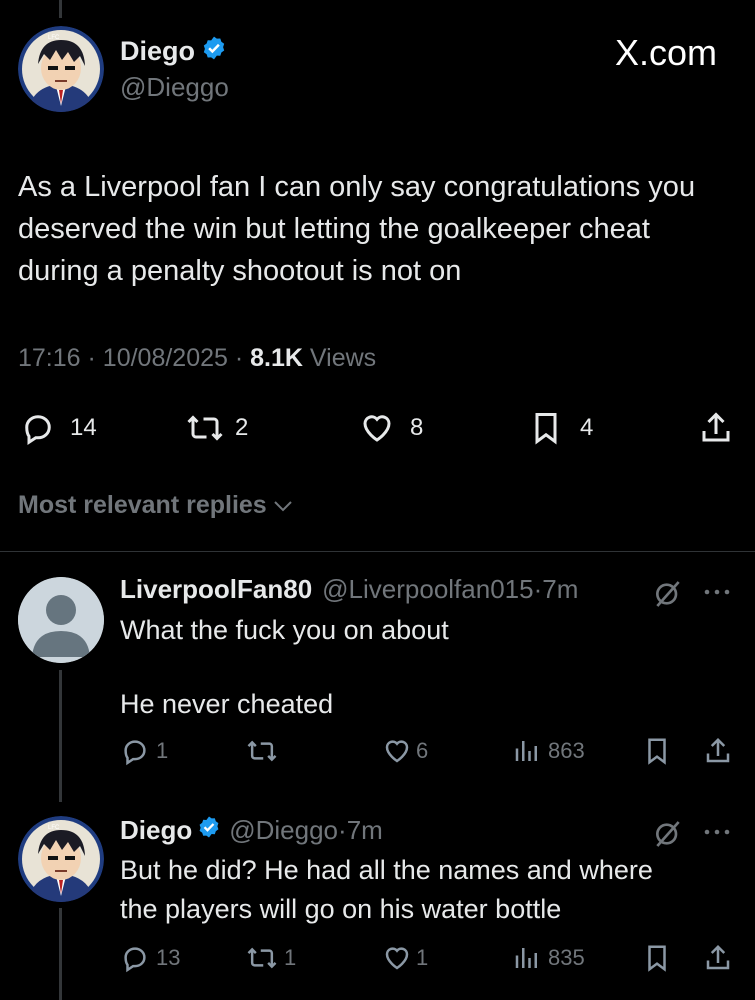 This screenshot has width=755, height=1000. Describe the element at coordinates (343, 358) in the screenshot. I see `views-label: Views` at that location.